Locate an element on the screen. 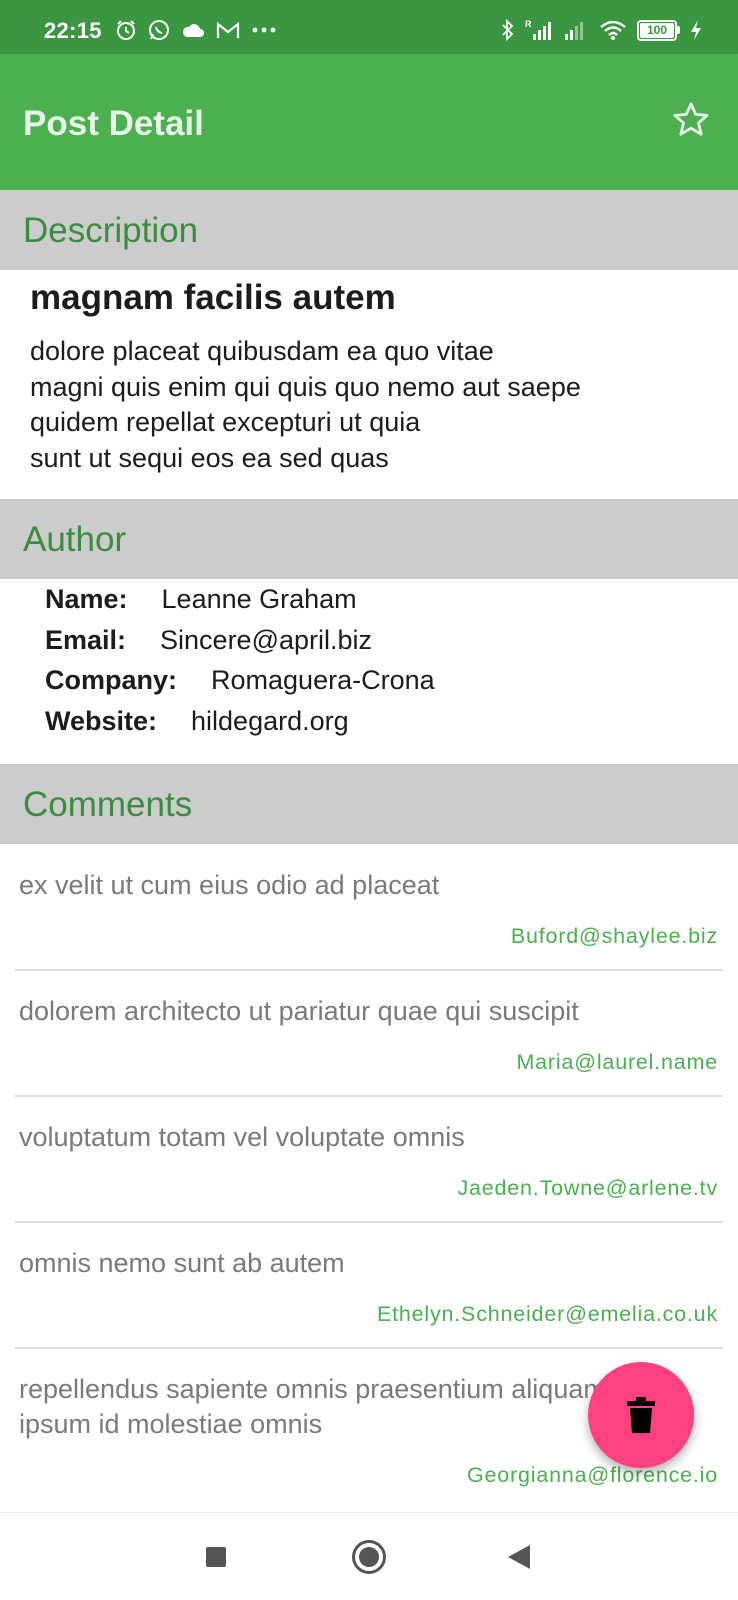 The width and height of the screenshot is (738, 1600). app-bar: Post Detail is located at coordinates (369, 122).